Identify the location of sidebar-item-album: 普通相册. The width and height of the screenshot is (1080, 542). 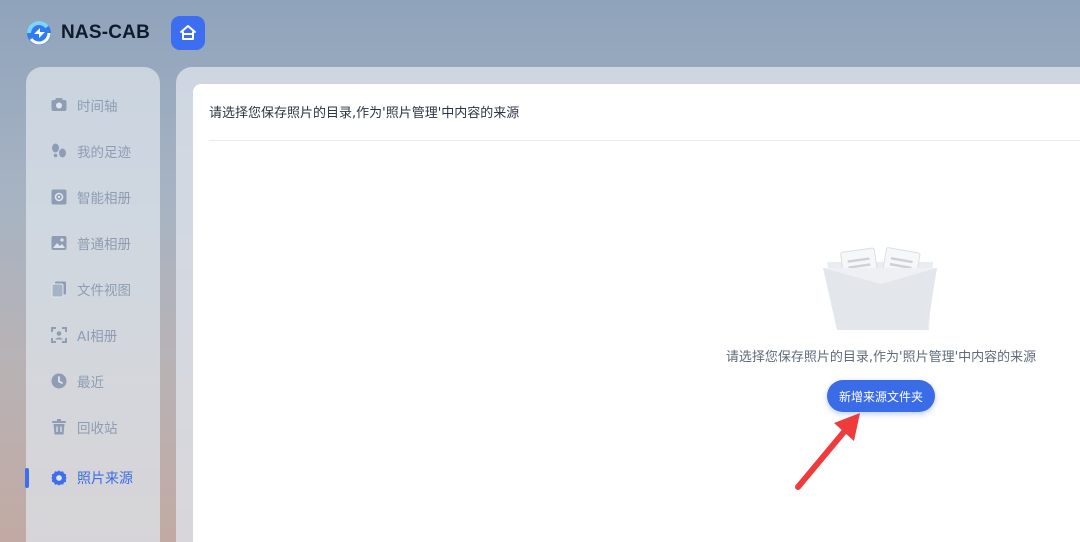
(93, 243).